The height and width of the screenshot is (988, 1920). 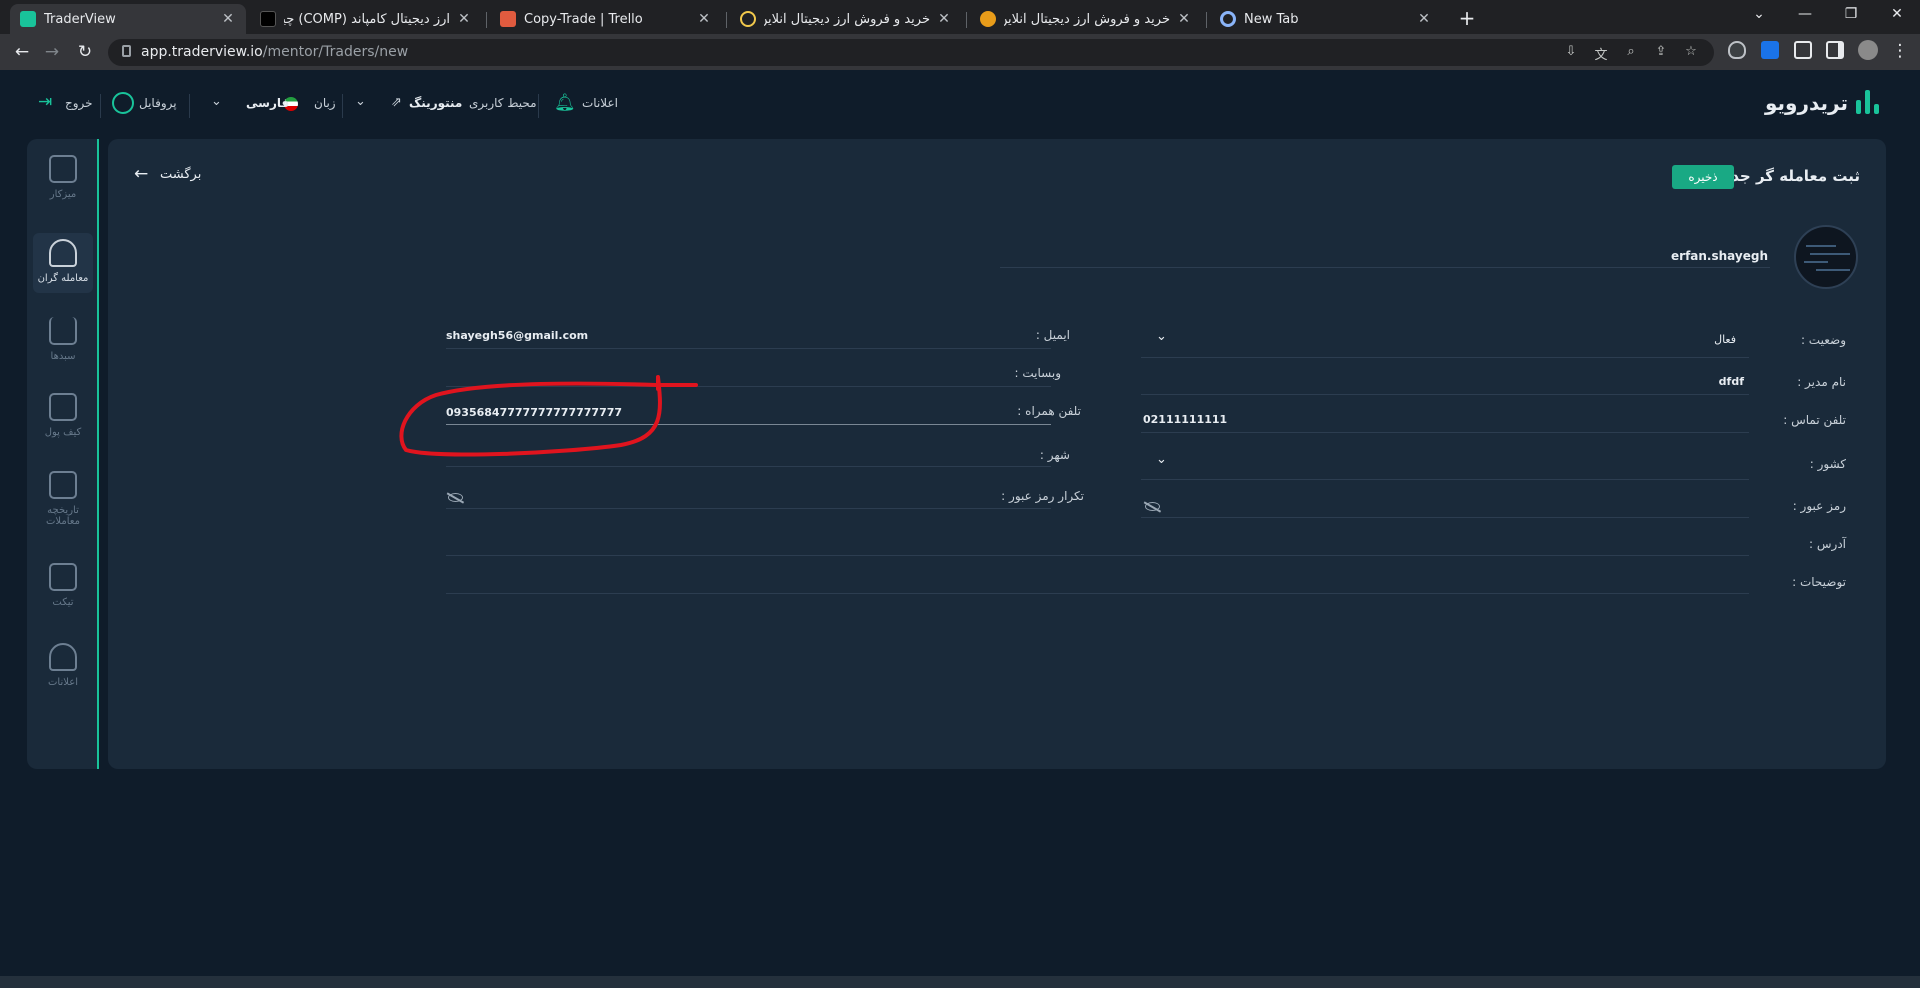 I want to click on history-icon, so click(x=63, y=485).